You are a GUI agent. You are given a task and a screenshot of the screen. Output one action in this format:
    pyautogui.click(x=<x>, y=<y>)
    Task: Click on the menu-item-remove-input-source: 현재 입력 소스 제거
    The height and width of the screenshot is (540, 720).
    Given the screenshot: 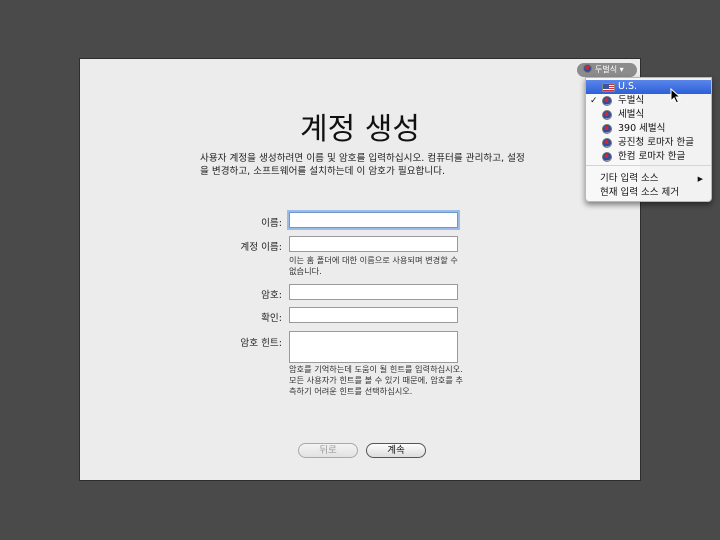 What is the action you would take?
    pyautogui.click(x=648, y=193)
    